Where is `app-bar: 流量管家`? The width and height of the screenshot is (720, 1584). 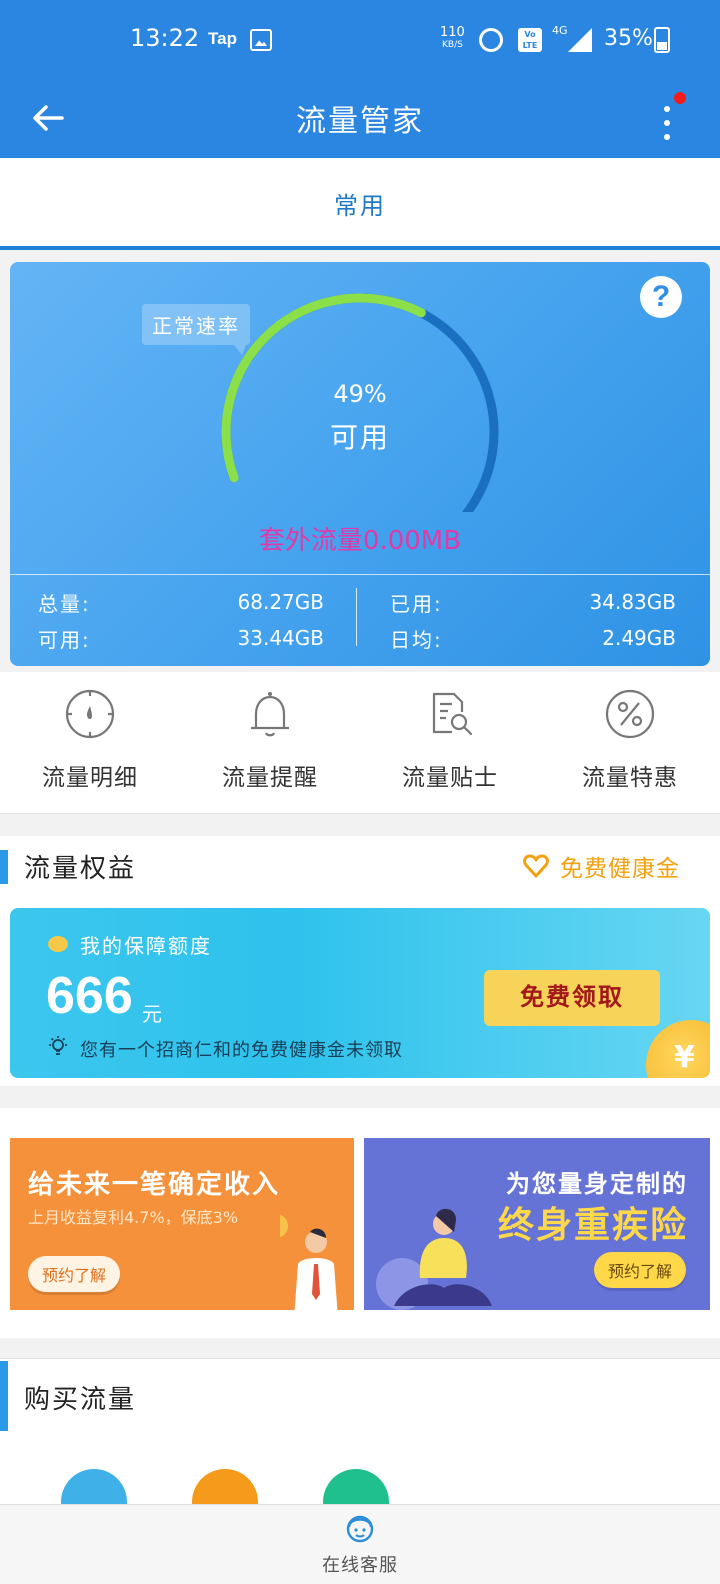
app-bar: 流量管家 is located at coordinates (360, 119).